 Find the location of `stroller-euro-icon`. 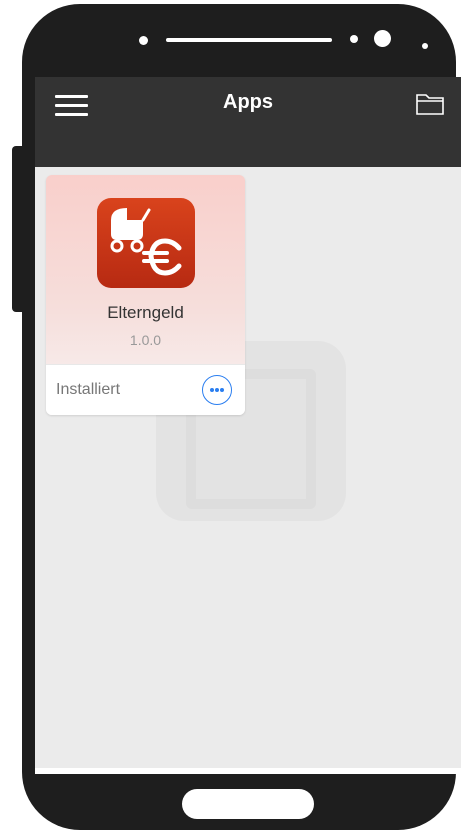

stroller-euro-icon is located at coordinates (146, 243).